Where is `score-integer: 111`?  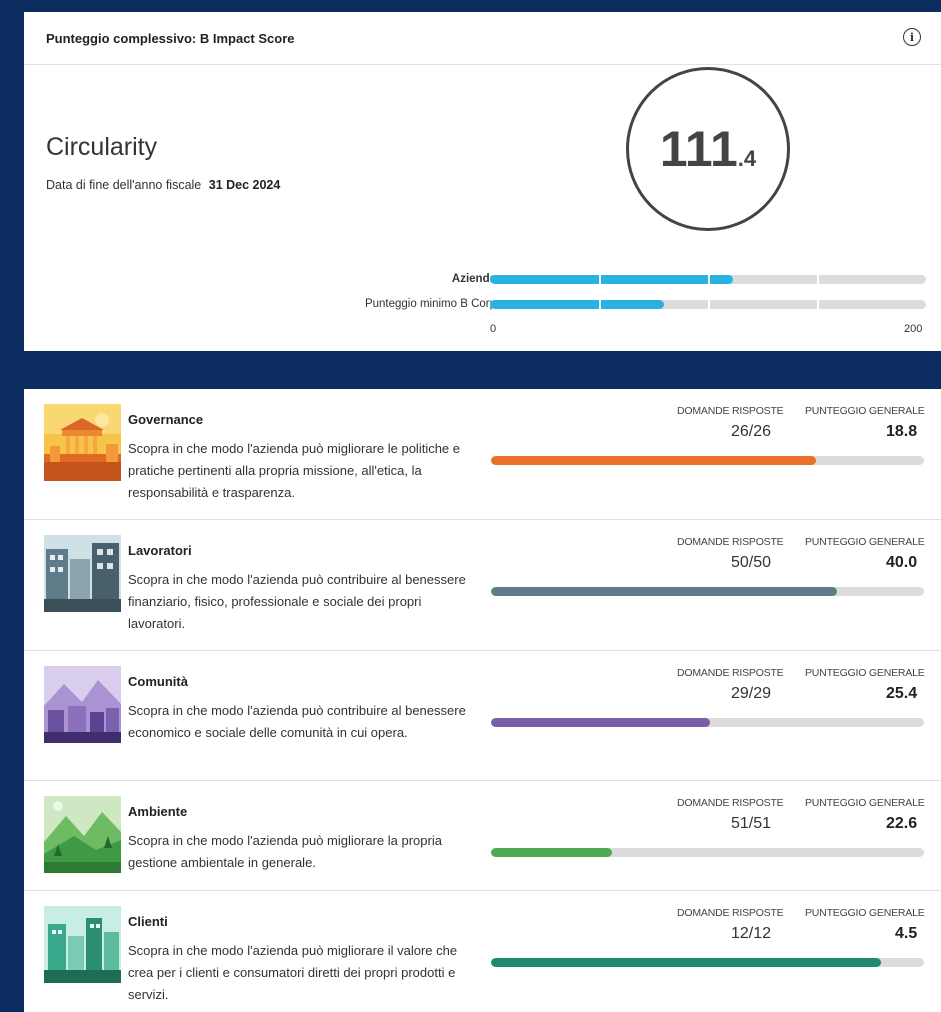
score-integer: 111 is located at coordinates (698, 149).